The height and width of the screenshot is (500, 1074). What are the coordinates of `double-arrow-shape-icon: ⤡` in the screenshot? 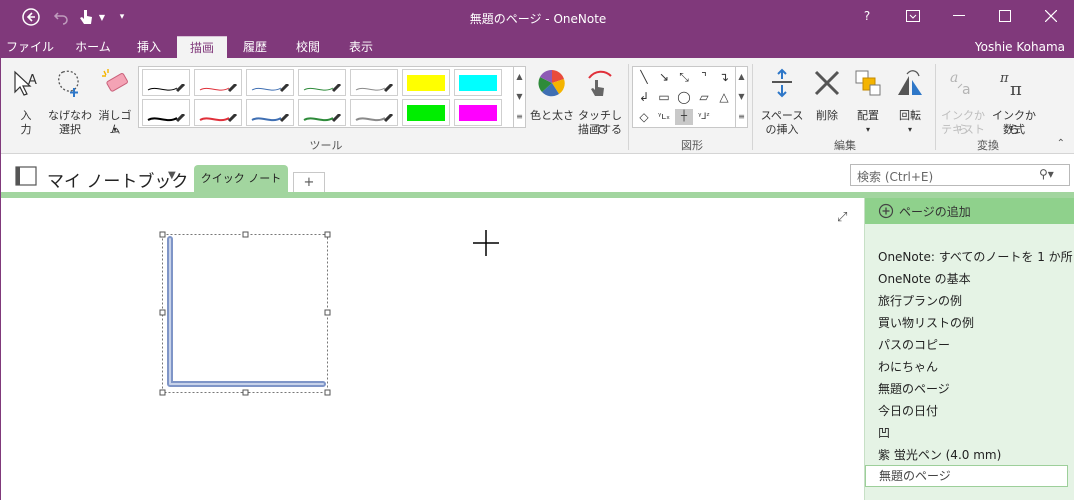 It's located at (684, 77).